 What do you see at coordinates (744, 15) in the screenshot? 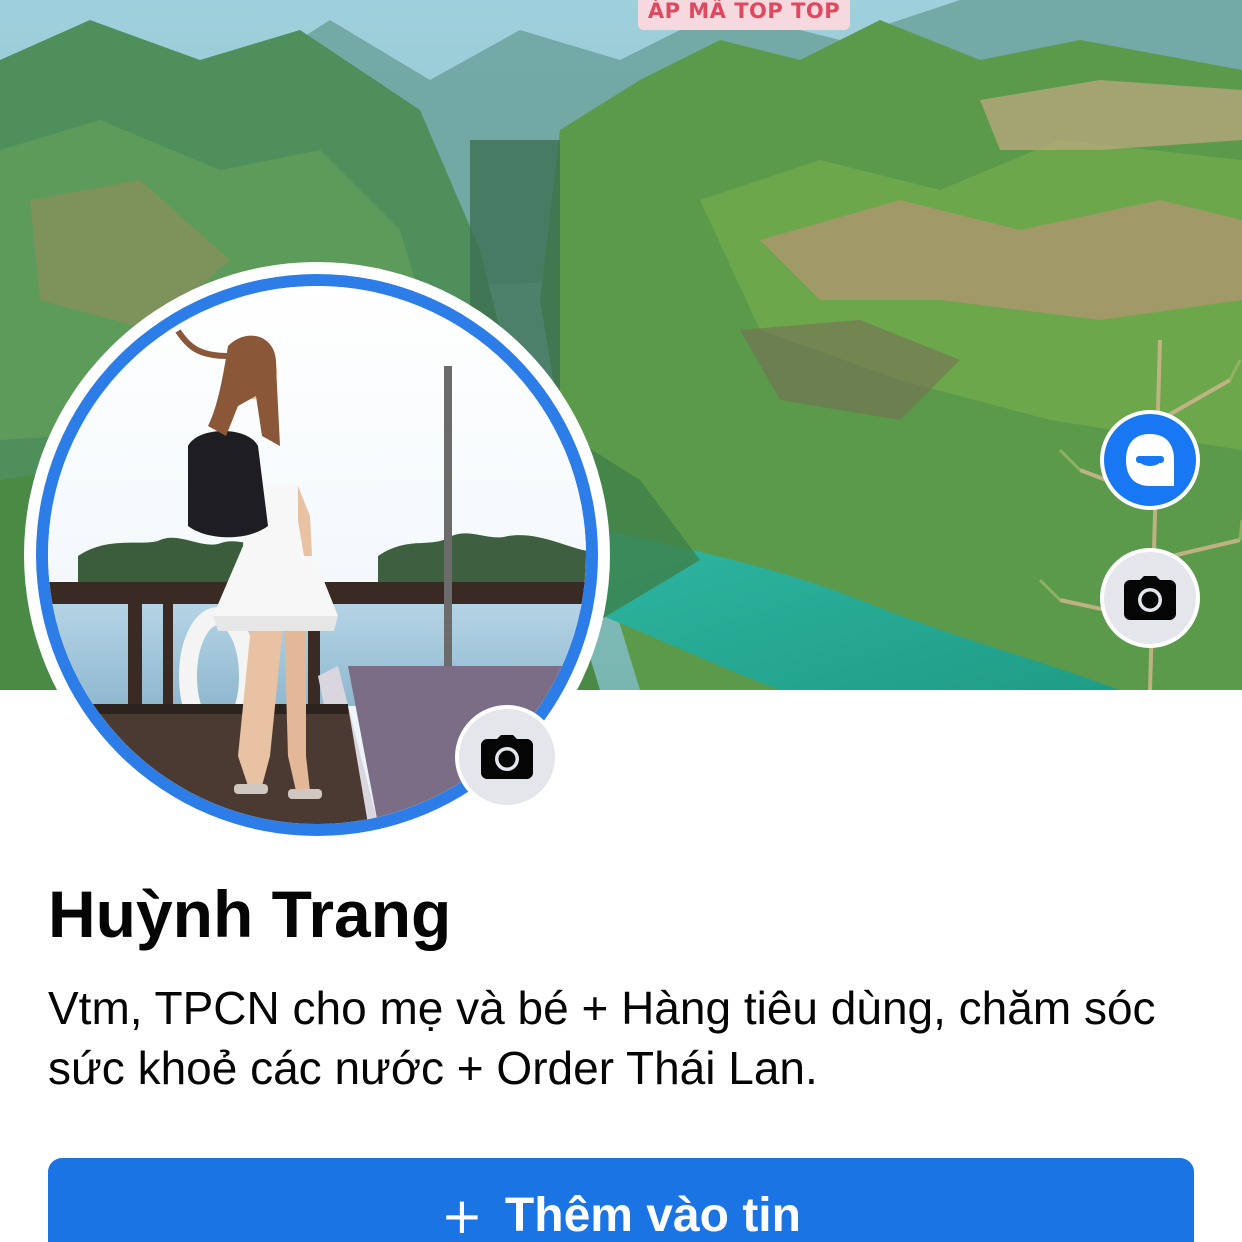
I see `cover-tag-text: ÁP MÃ TOP TOP` at bounding box center [744, 15].